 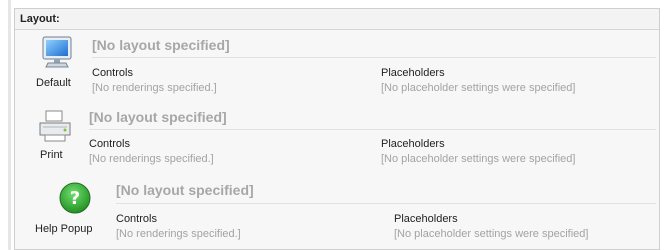 What do you see at coordinates (51, 155) in the screenshot?
I see `device-label-print: Print` at bounding box center [51, 155].